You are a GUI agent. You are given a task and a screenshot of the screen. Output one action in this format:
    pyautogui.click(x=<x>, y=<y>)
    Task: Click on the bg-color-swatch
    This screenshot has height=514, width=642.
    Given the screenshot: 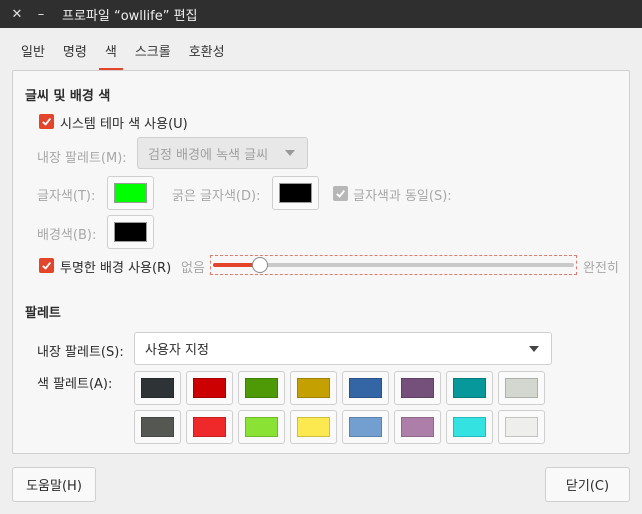 What is the action you would take?
    pyautogui.click(x=130, y=232)
    